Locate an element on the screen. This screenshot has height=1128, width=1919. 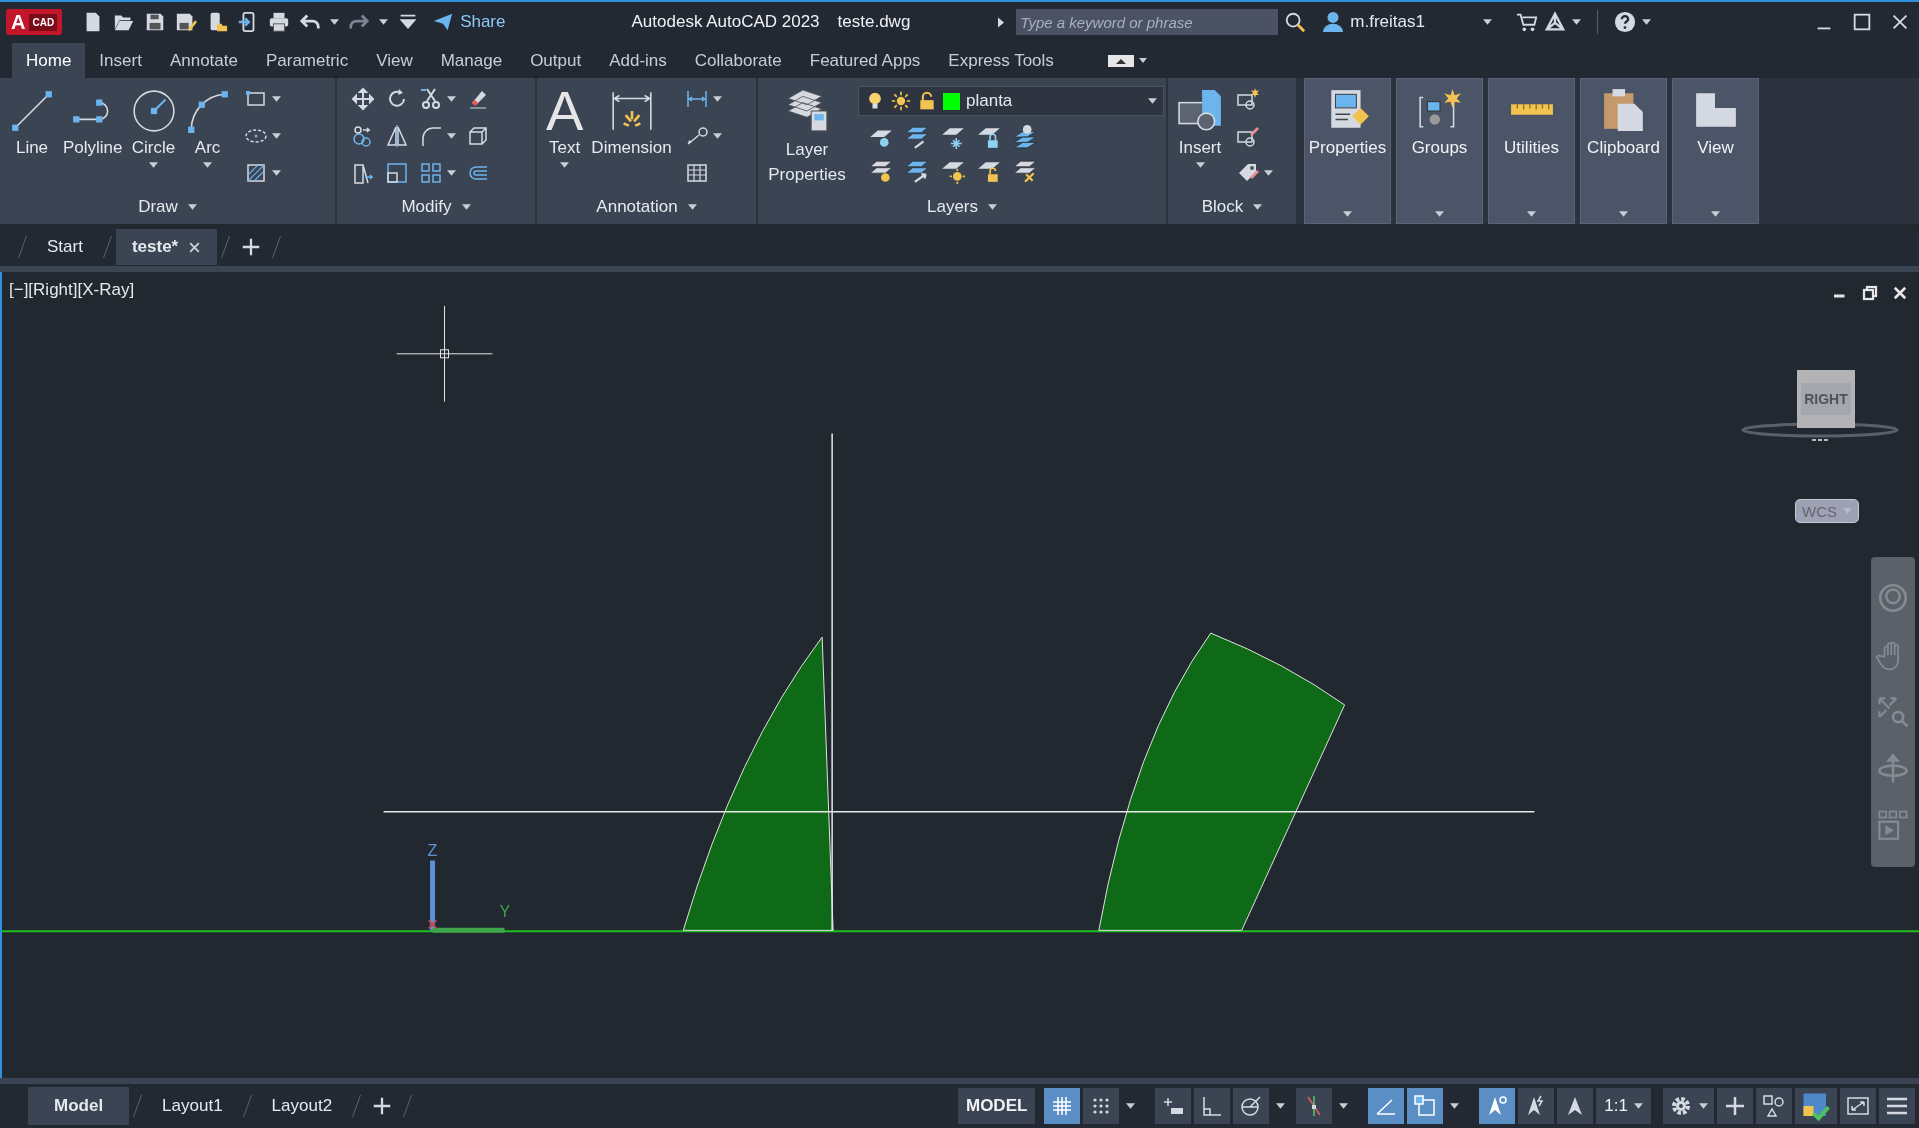
layout-tab: Layout1 is located at coordinates (192, 1106).